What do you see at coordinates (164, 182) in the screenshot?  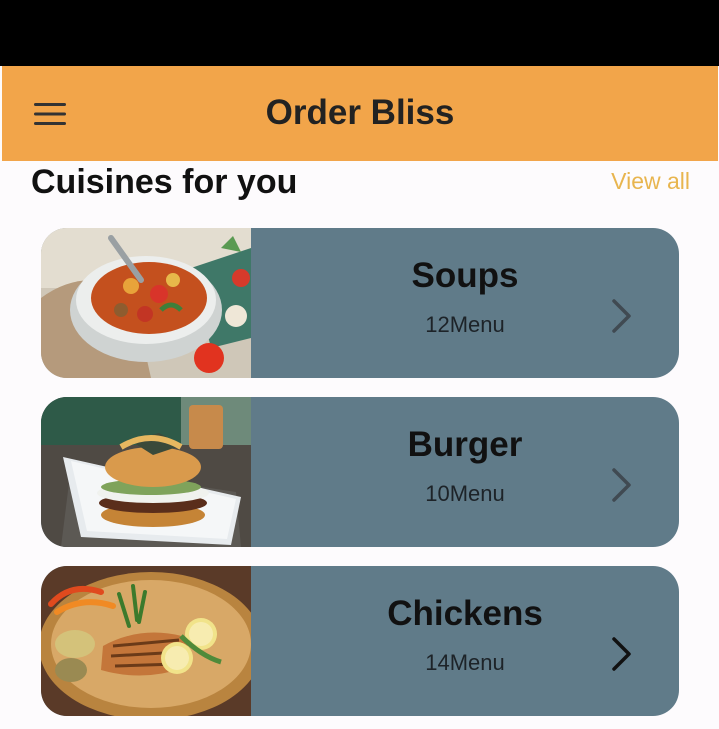 I see `section-title: Cuisines for you` at bounding box center [164, 182].